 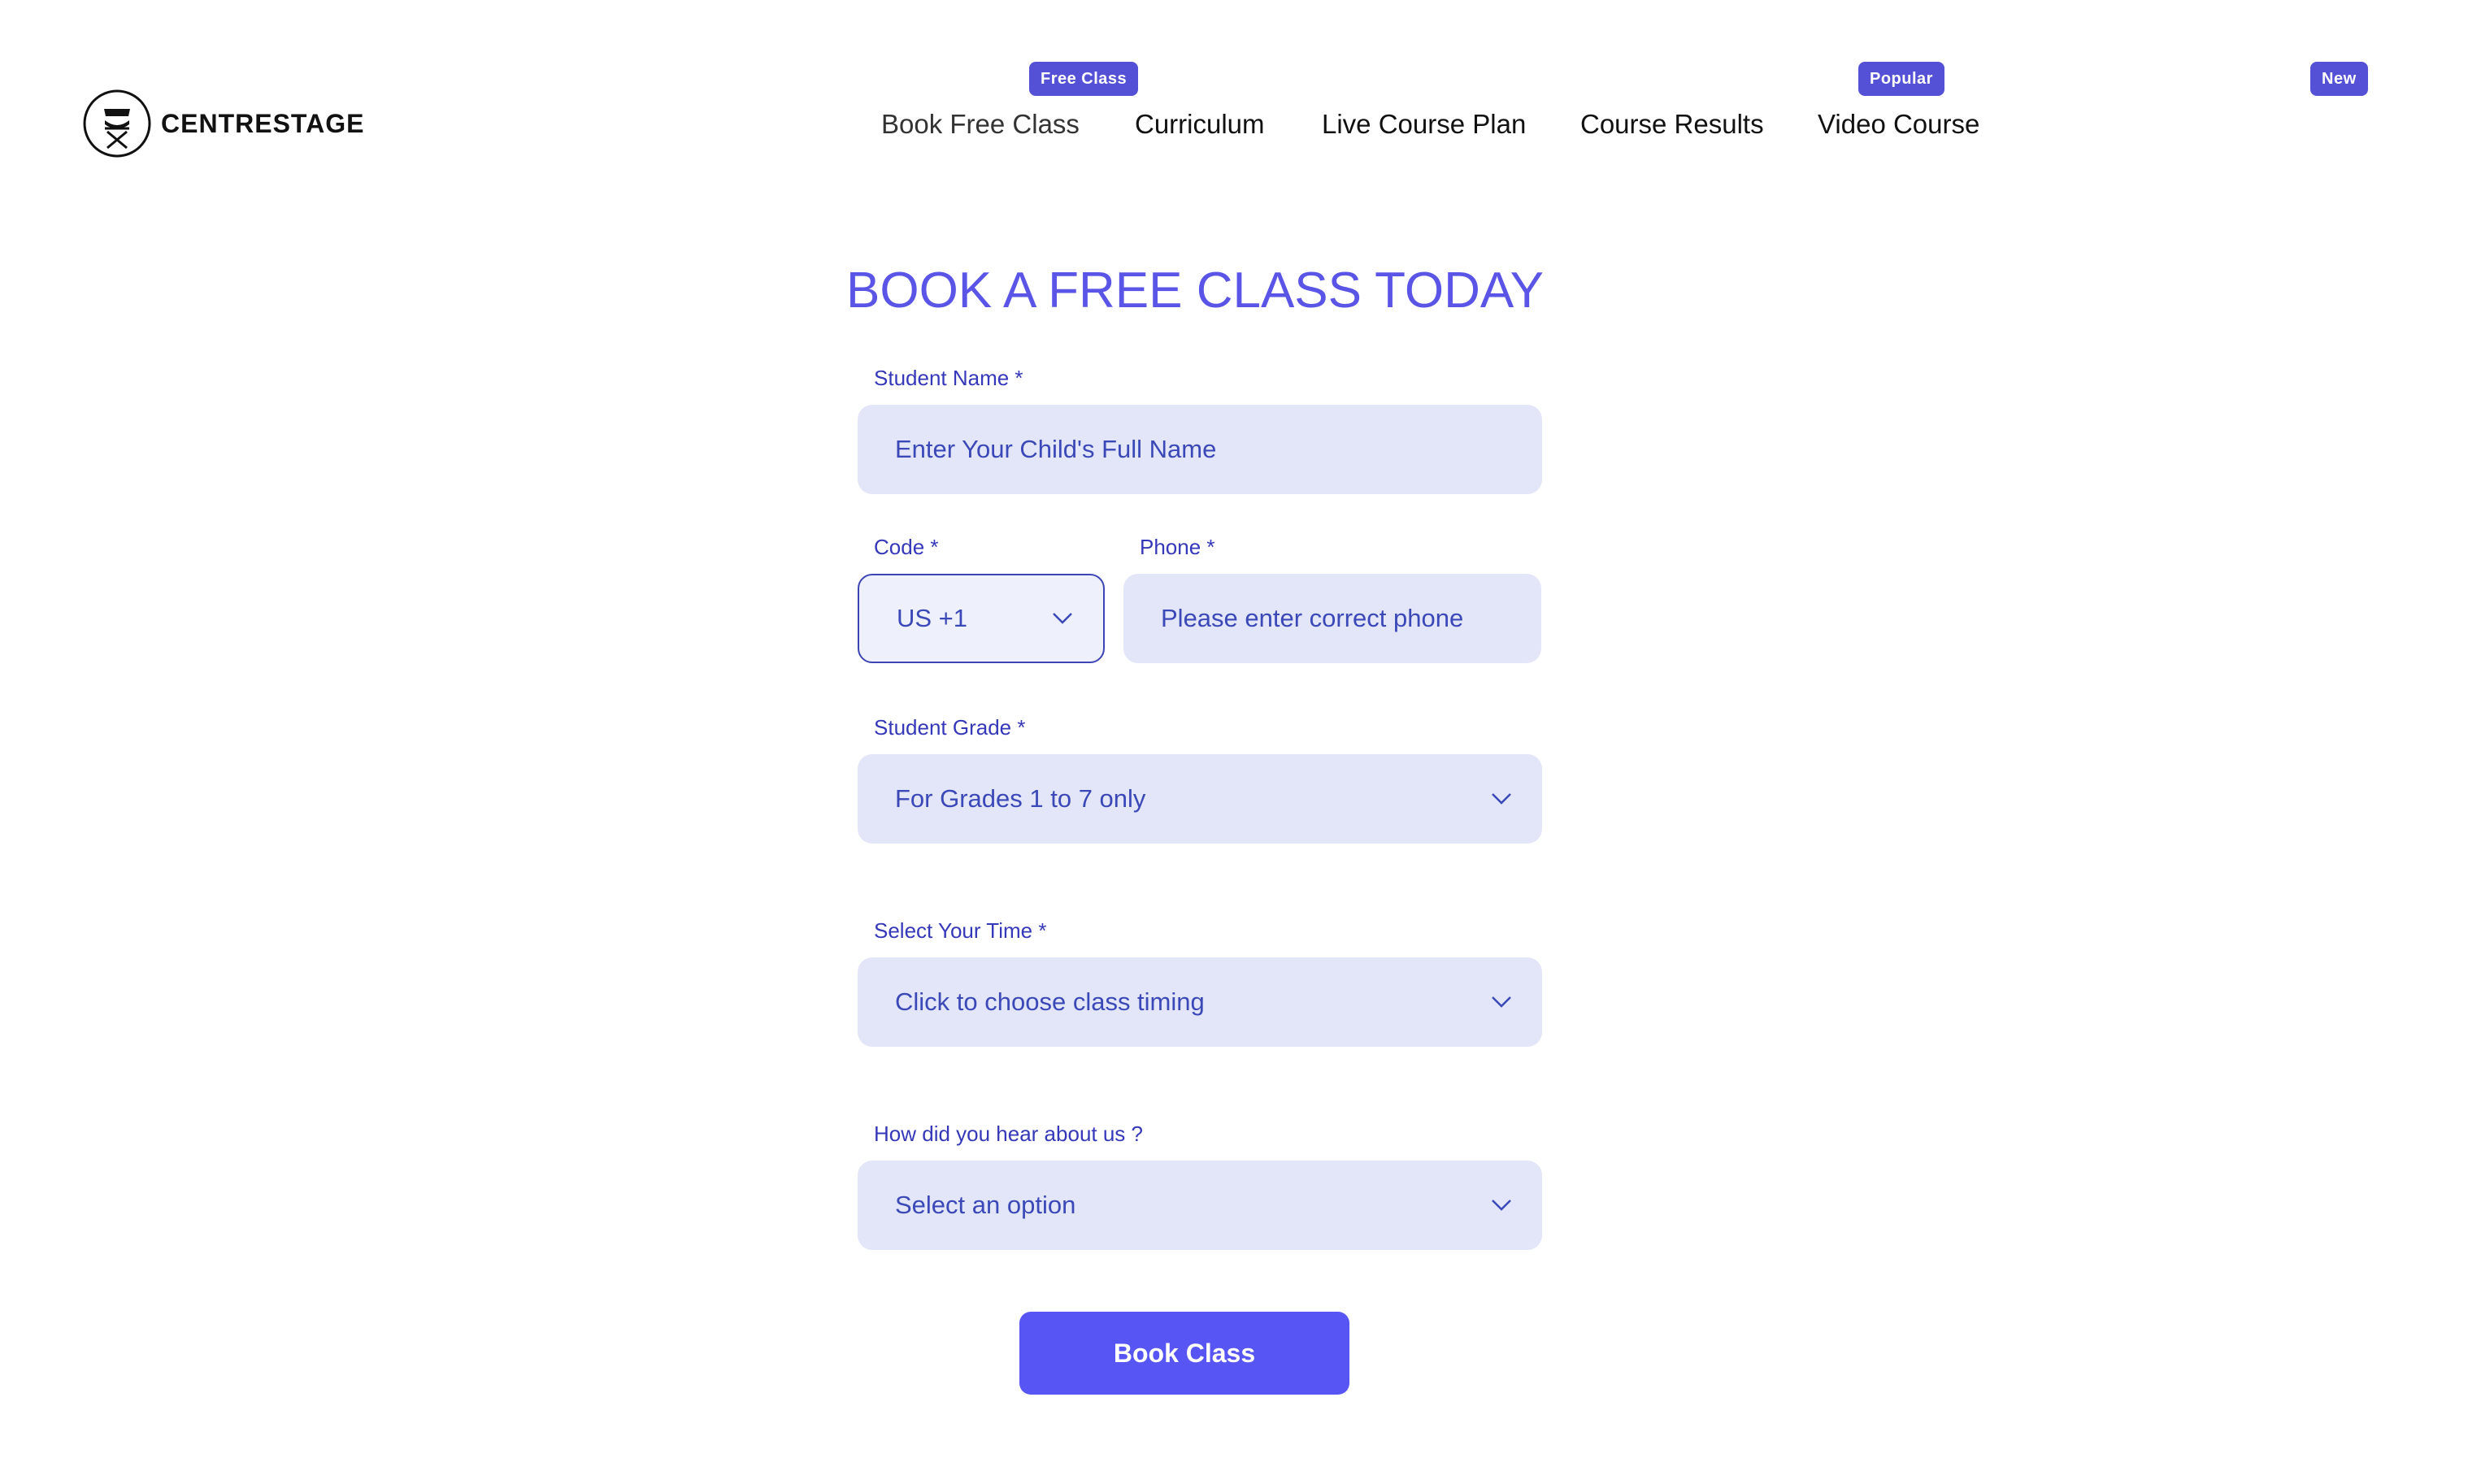 I want to click on country-code-value: US +1, so click(x=932, y=618).